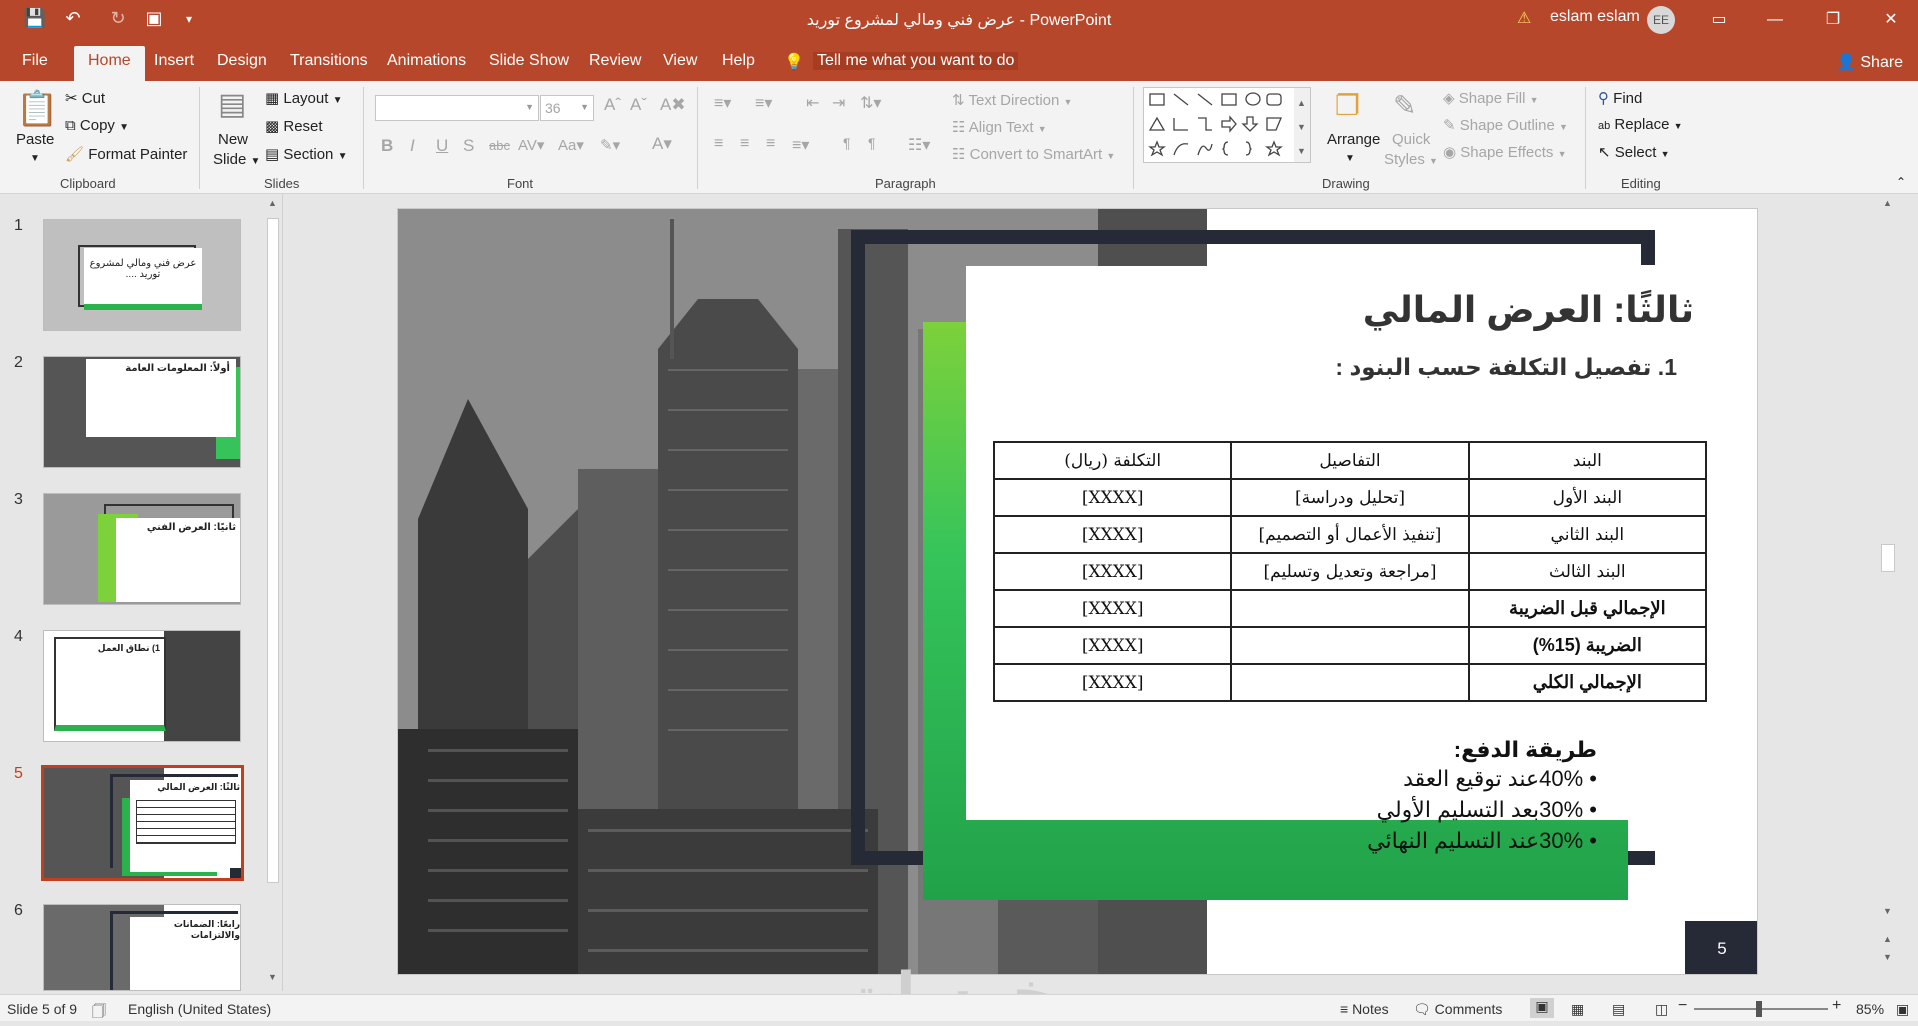 The width and height of the screenshot is (1918, 1026). I want to click on shadow-button: S, so click(468, 146).